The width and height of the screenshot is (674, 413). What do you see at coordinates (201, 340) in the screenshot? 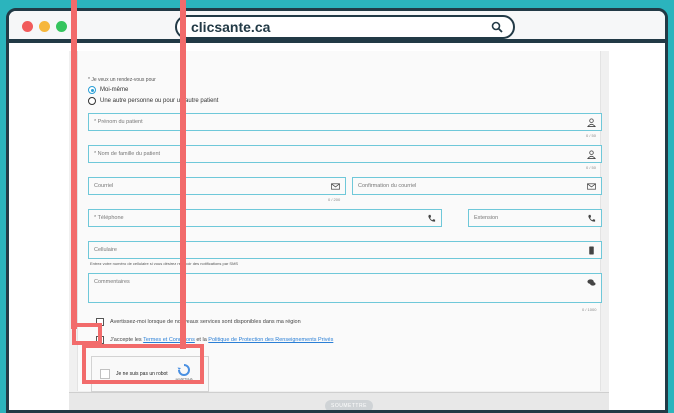
I see `accept-middle: et la` at bounding box center [201, 340].